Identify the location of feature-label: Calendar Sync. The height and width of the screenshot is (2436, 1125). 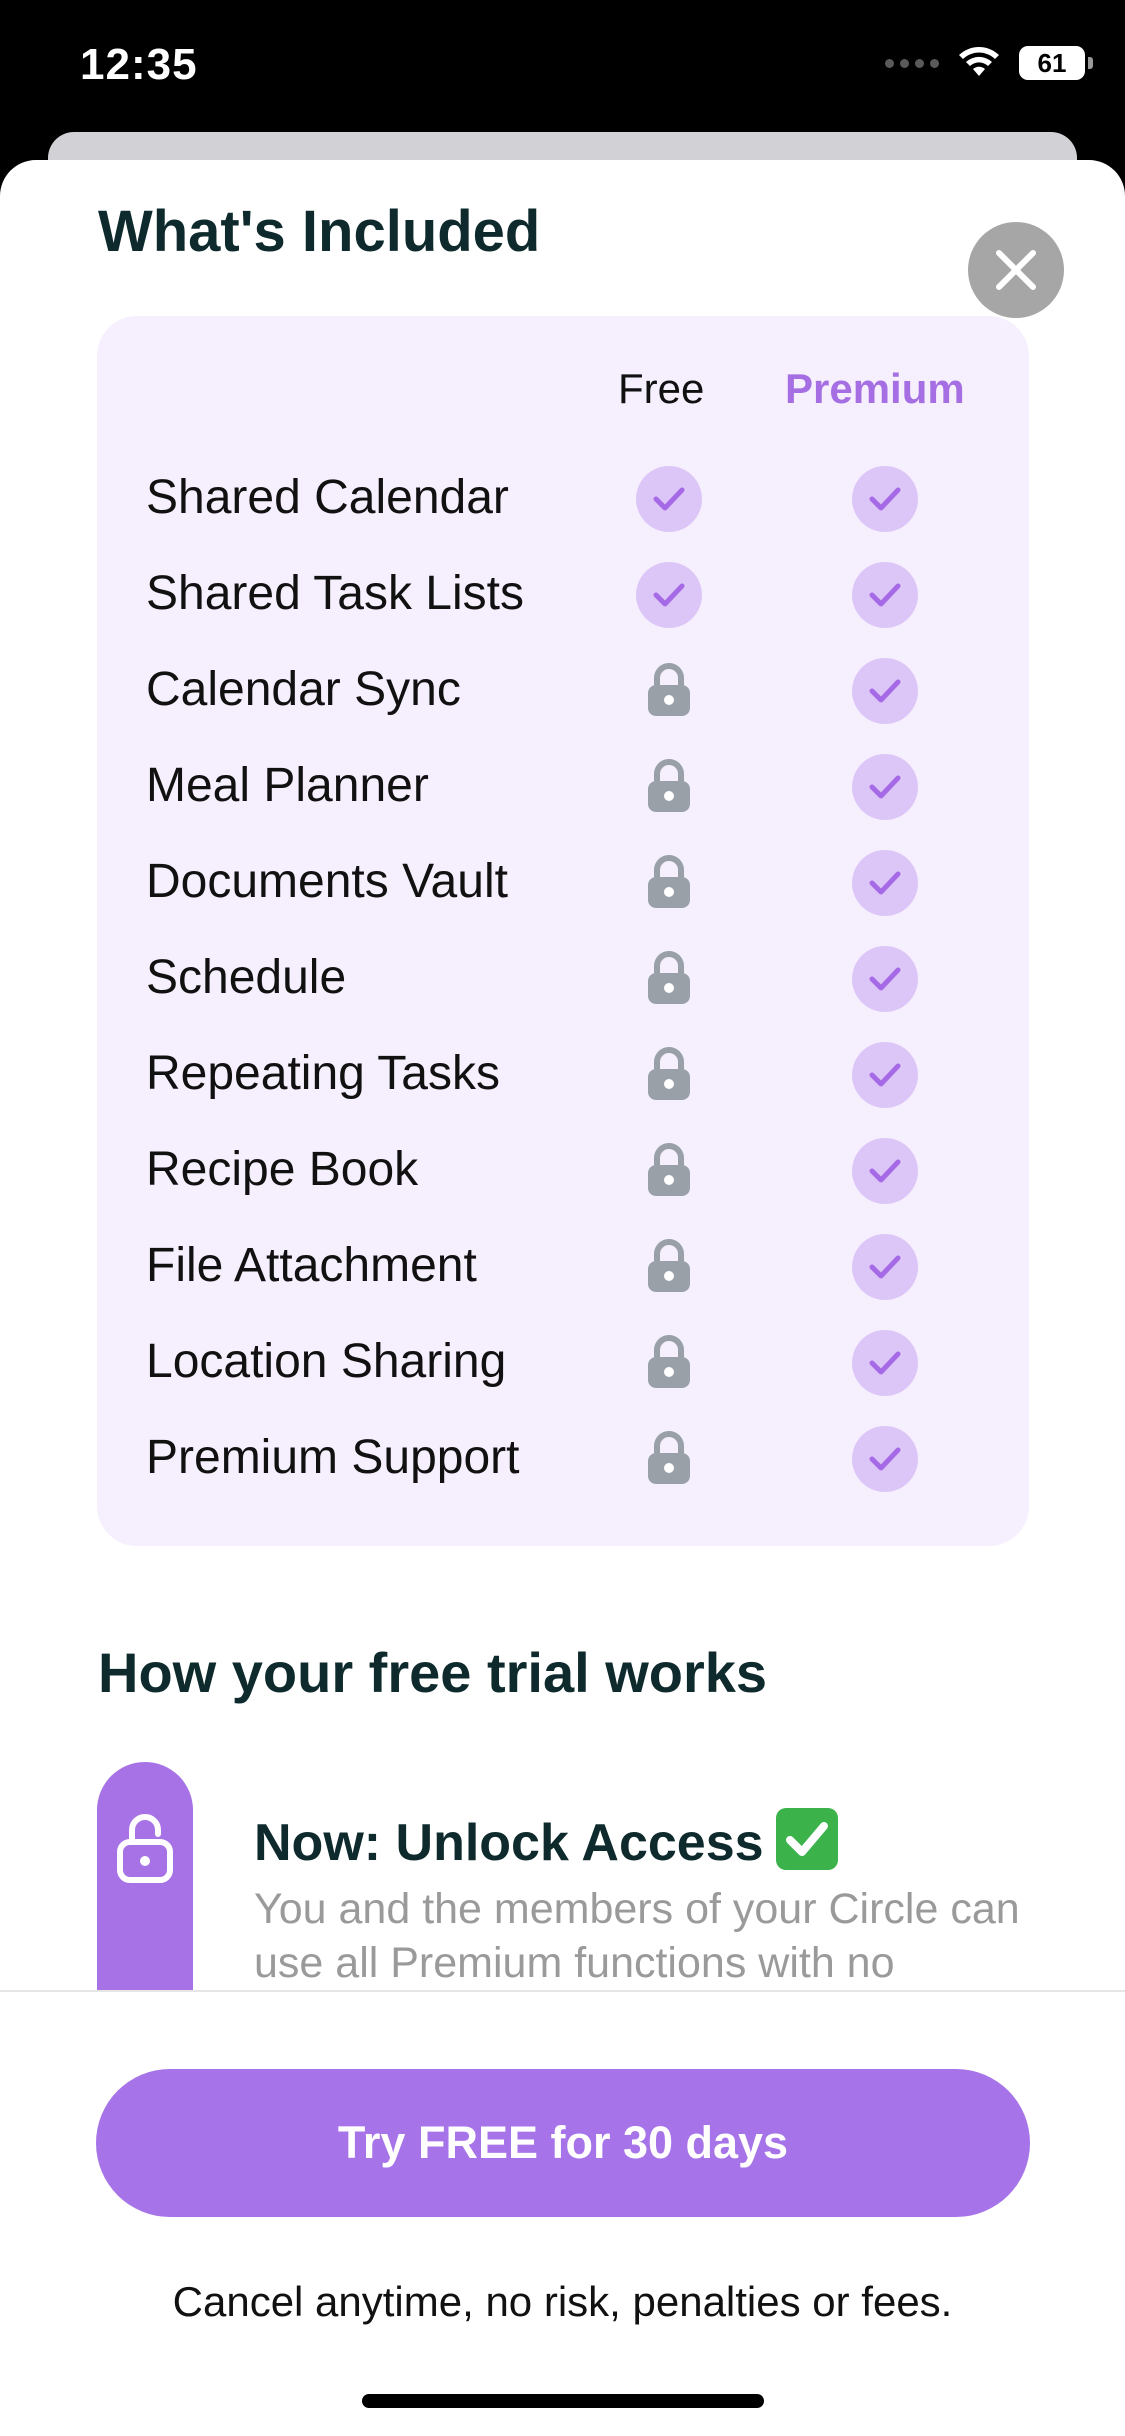
(303, 689).